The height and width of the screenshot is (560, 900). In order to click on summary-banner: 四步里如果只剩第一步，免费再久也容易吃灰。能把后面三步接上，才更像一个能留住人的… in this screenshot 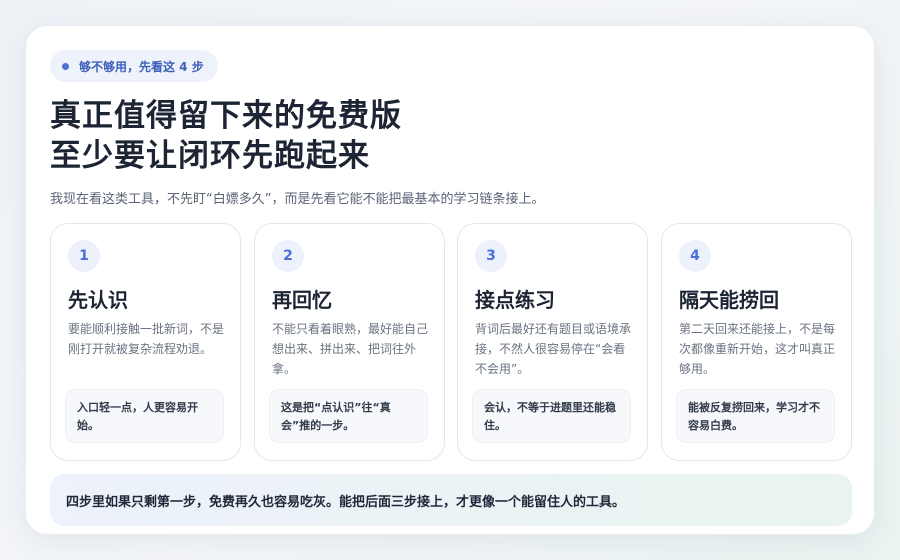, I will do `click(451, 500)`.